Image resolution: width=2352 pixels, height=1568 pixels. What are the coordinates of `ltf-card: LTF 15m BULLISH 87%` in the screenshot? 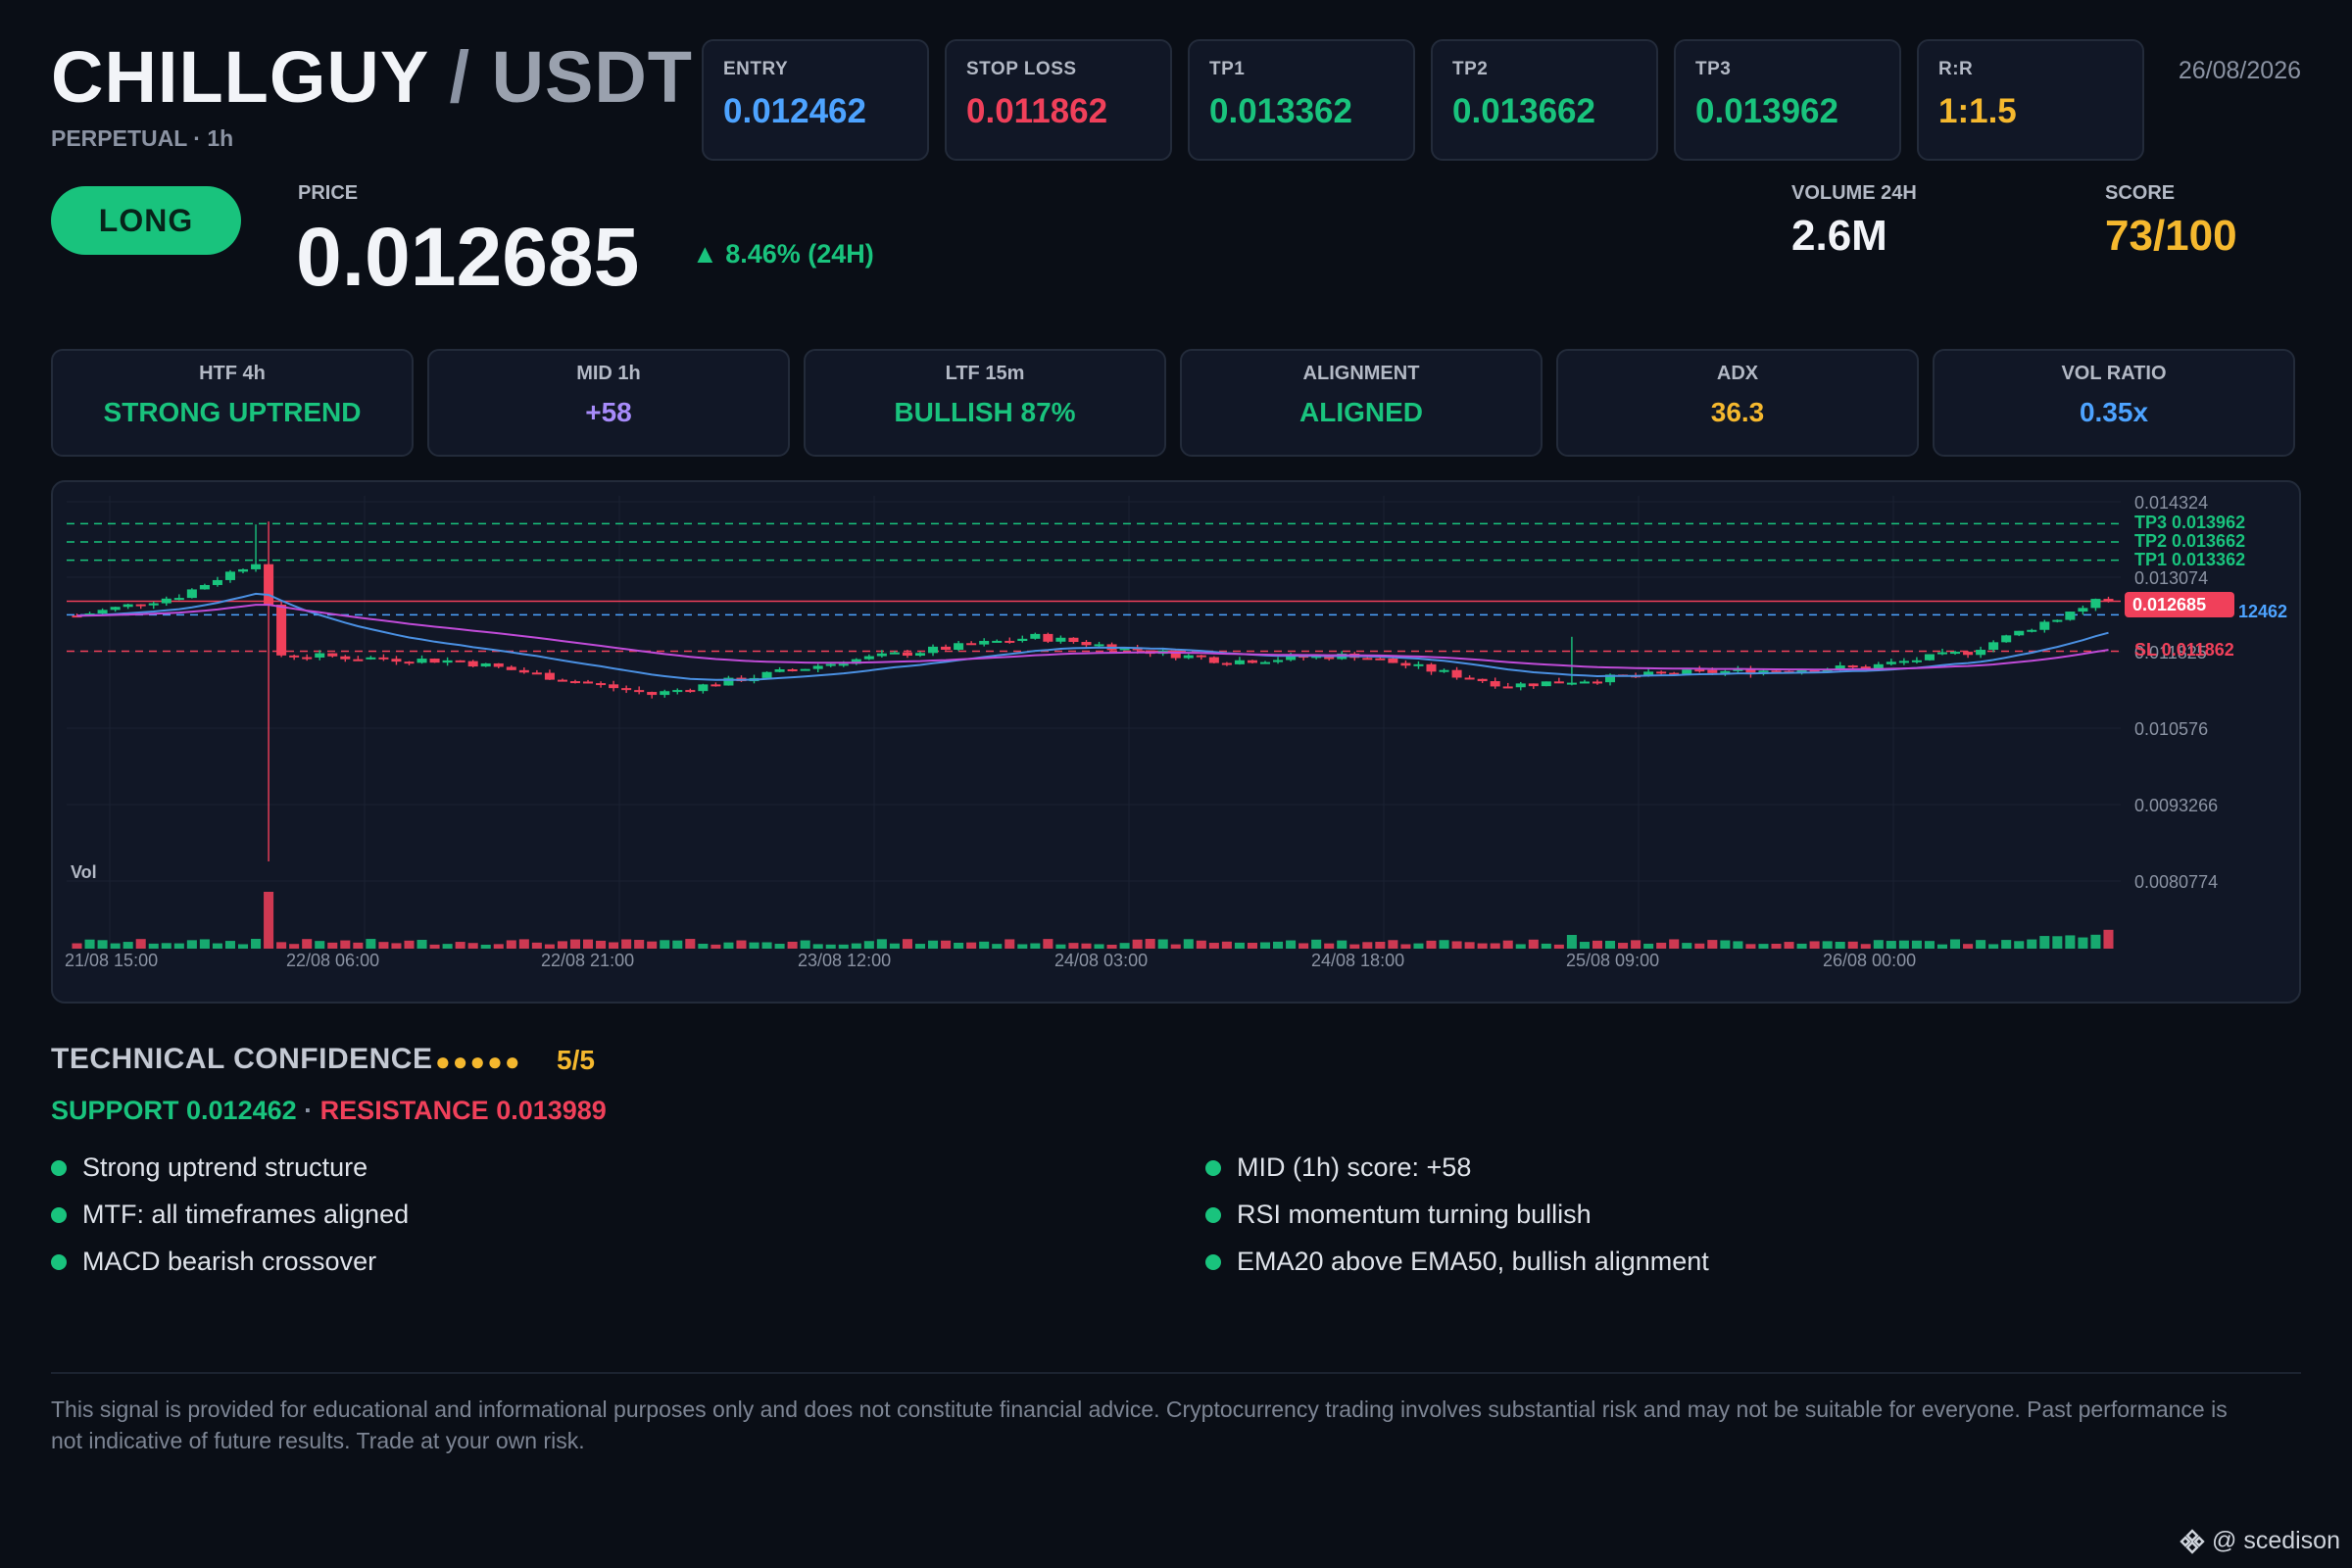 It's located at (985, 403).